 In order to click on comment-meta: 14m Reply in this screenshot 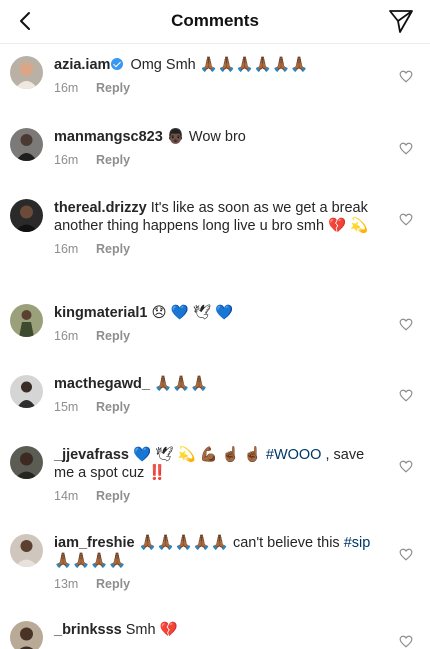, I will do `click(213, 496)`.